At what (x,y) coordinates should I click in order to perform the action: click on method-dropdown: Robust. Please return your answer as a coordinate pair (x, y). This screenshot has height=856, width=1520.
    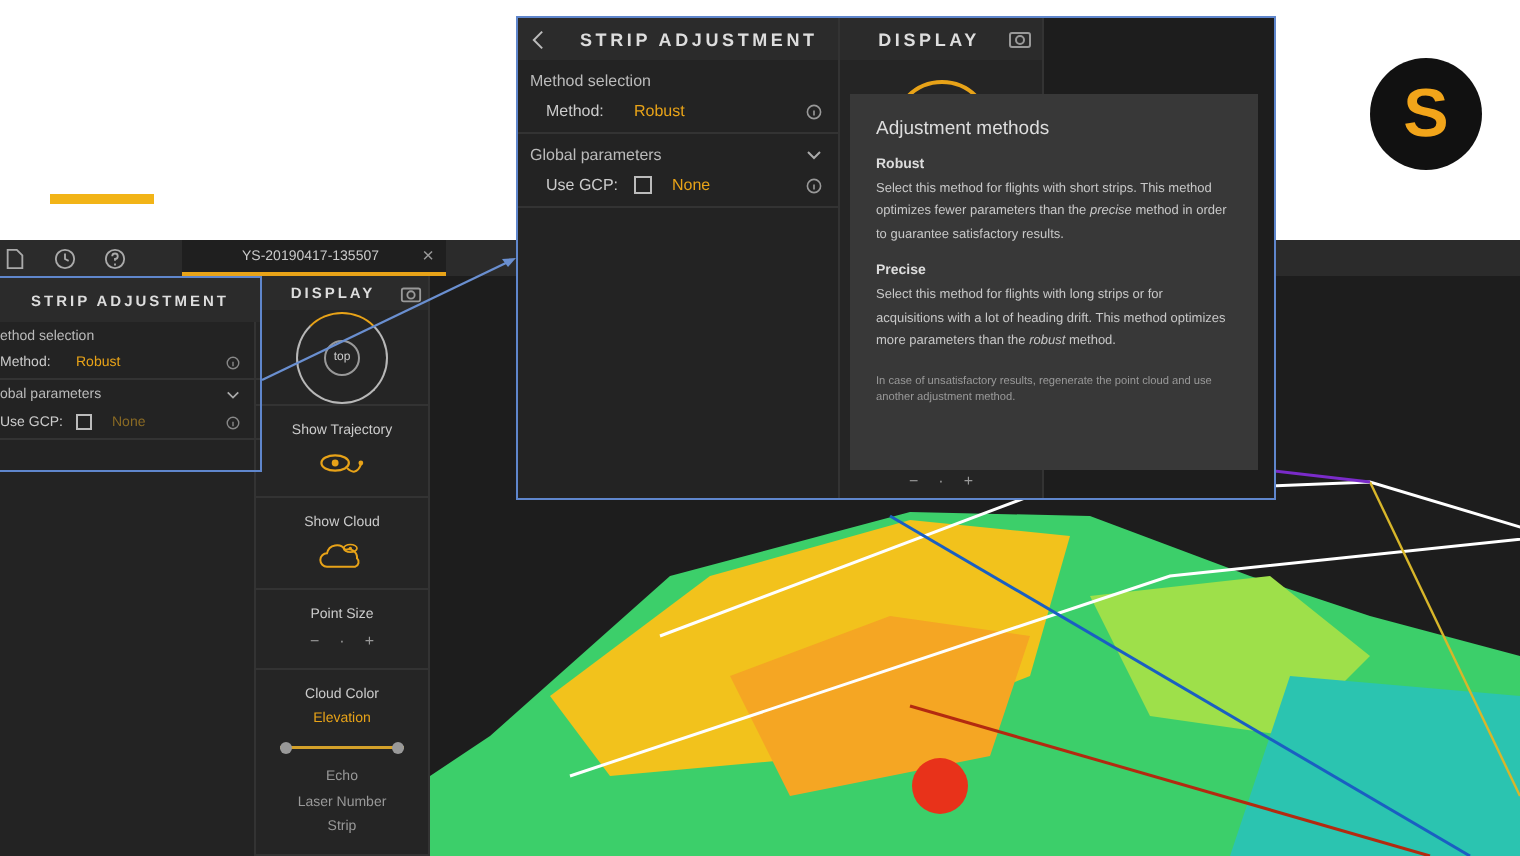
    Looking at the image, I should click on (720, 111).